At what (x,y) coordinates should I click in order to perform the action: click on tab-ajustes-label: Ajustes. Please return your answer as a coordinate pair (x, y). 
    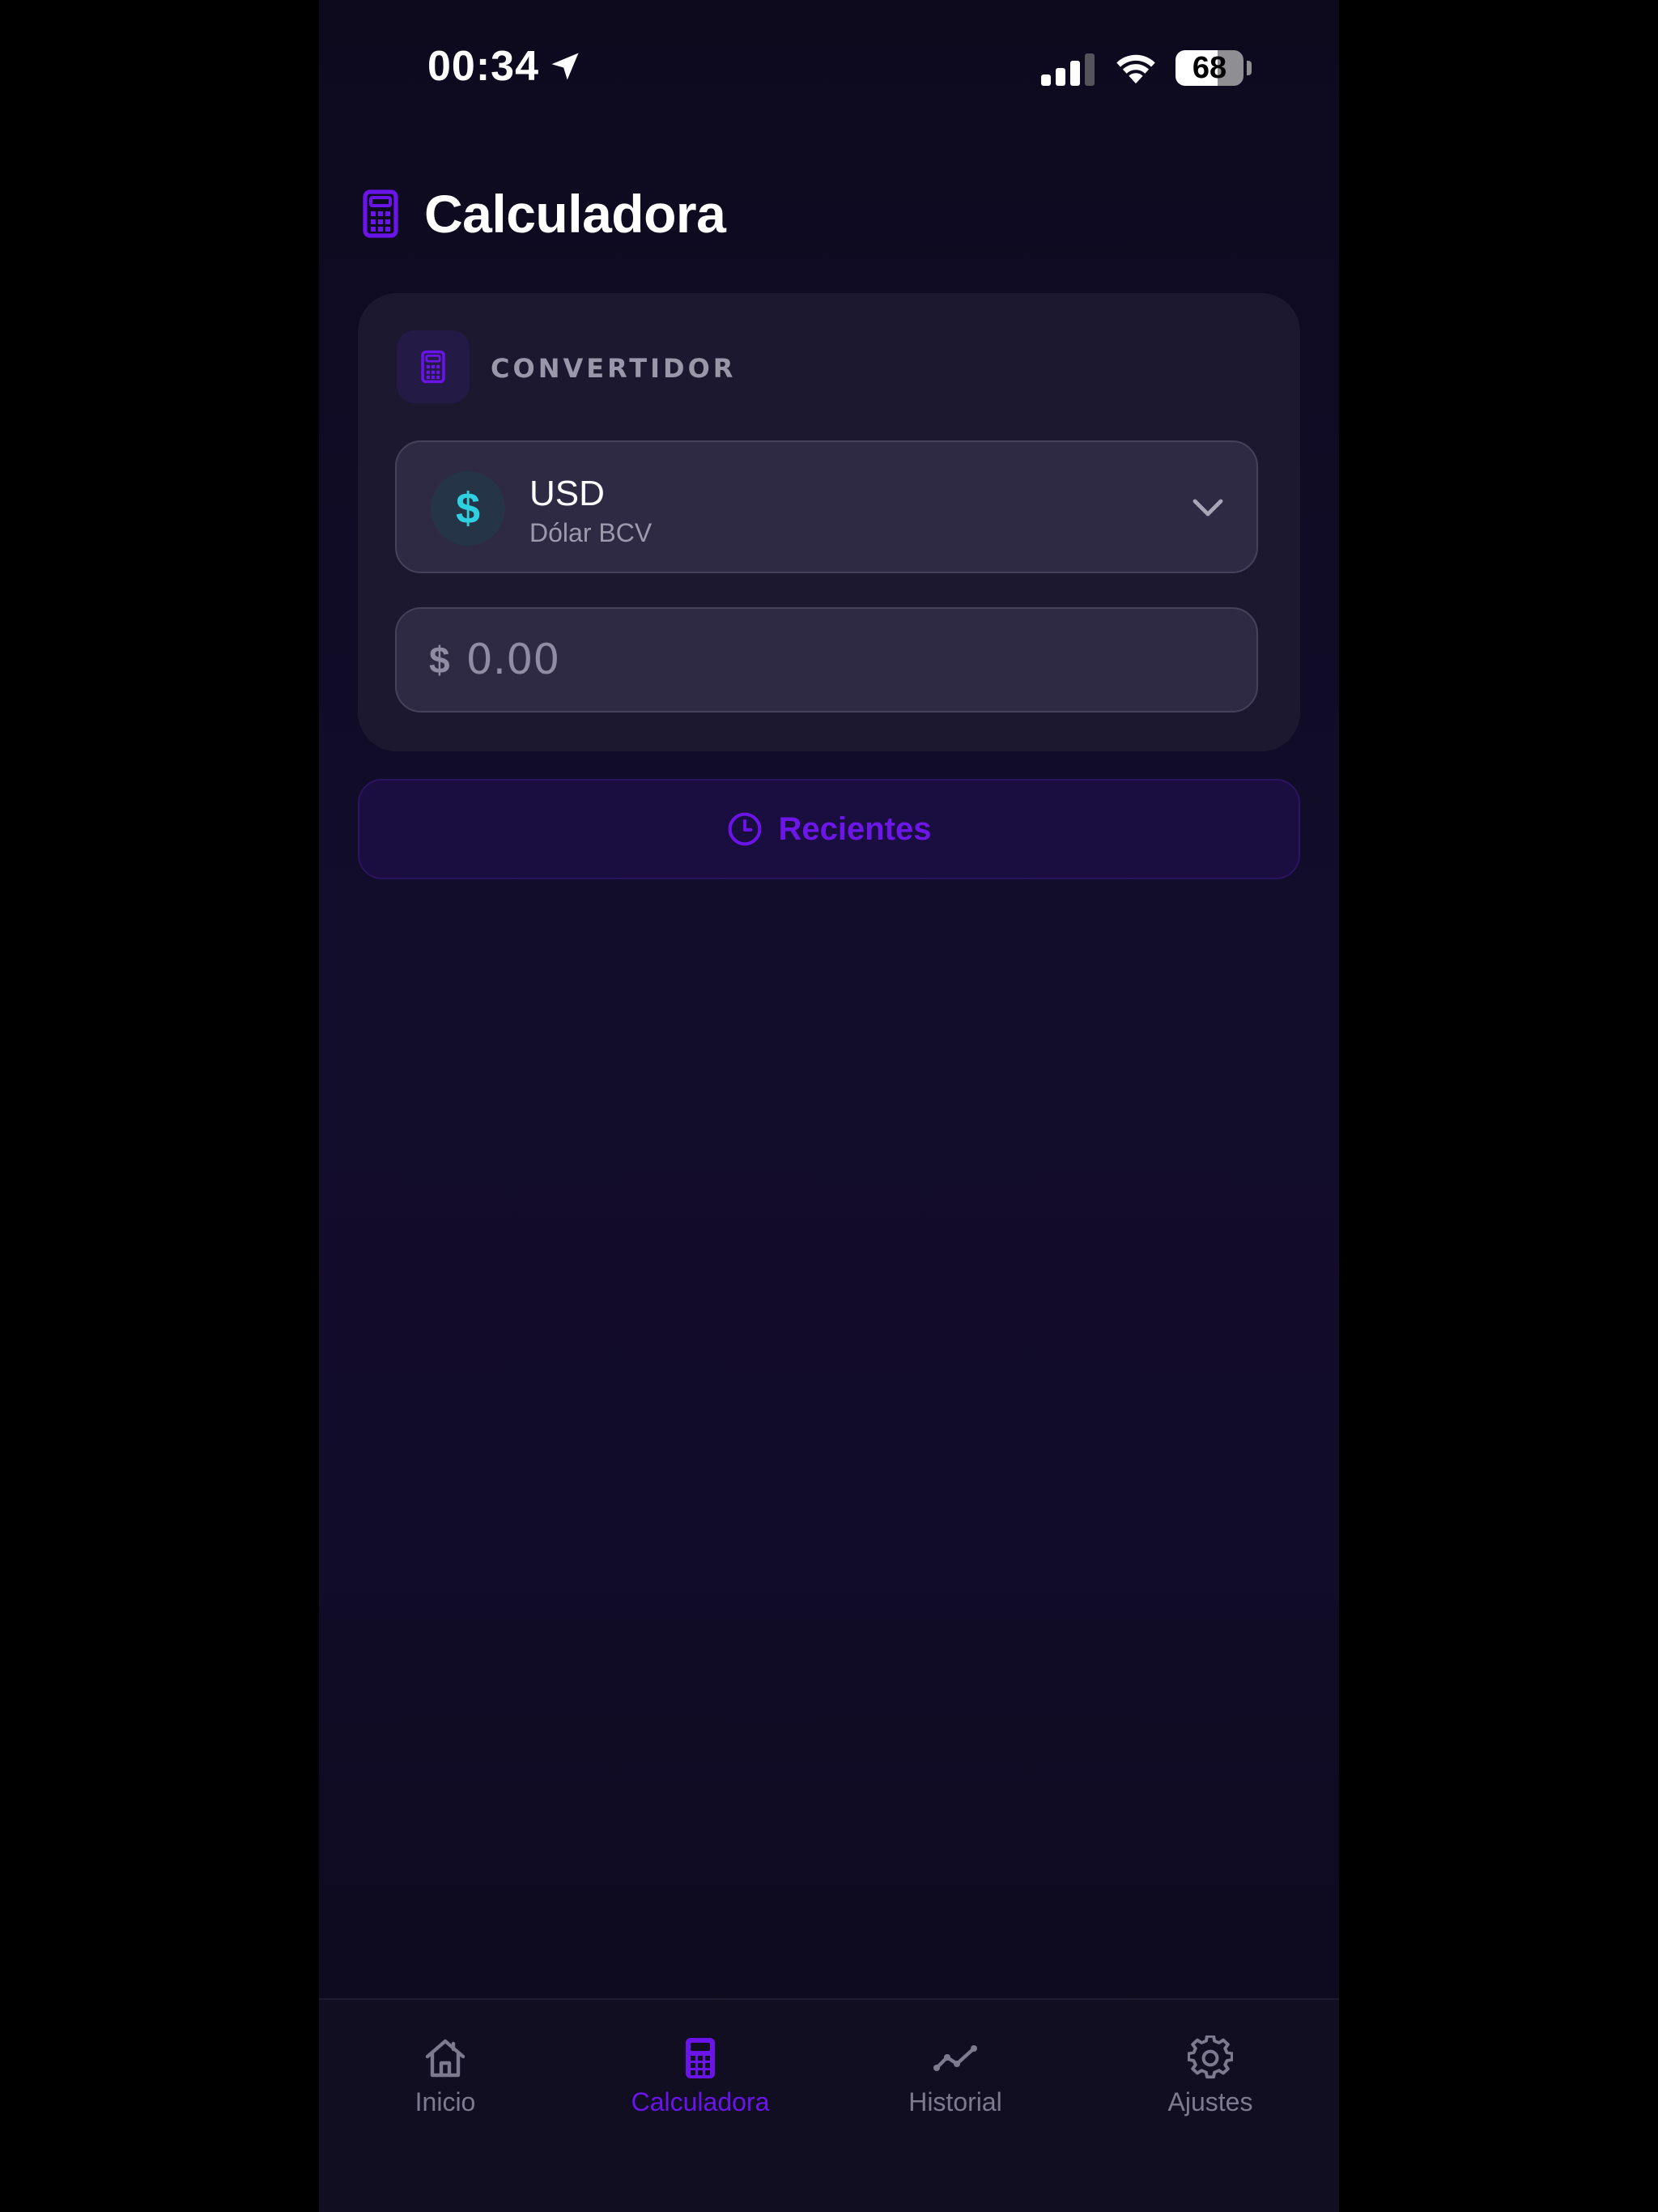
    Looking at the image, I should click on (1210, 2101).